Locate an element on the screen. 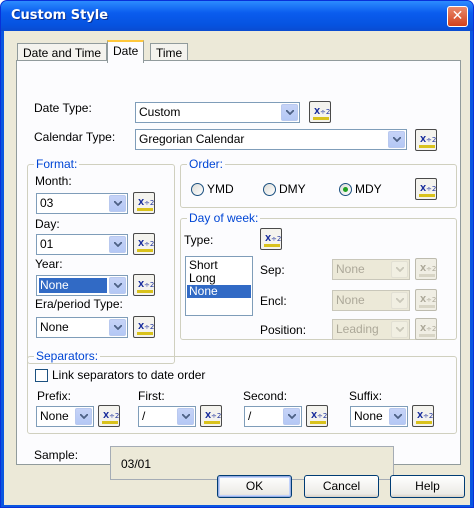 This screenshot has width=474, height=508. prefix-select: None is located at coordinates (65, 416).